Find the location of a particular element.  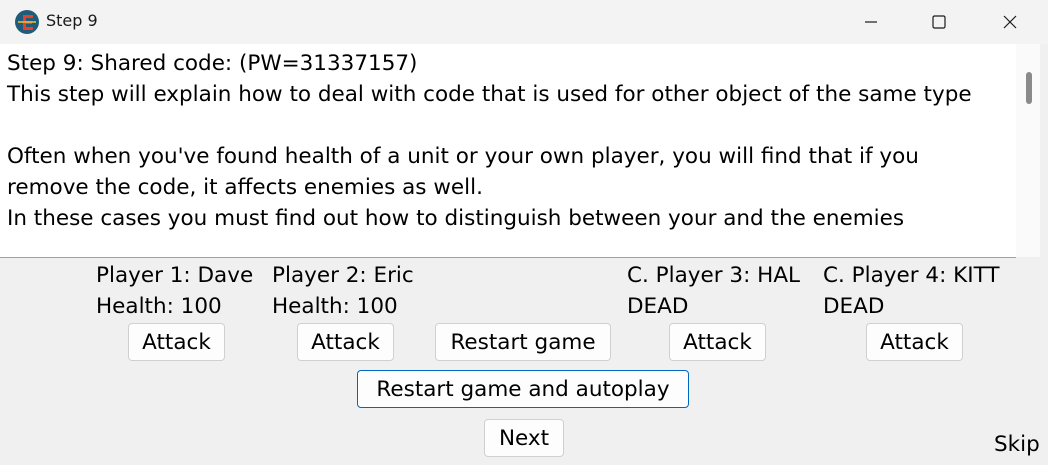

close-icon is located at coordinates (1010, 22).